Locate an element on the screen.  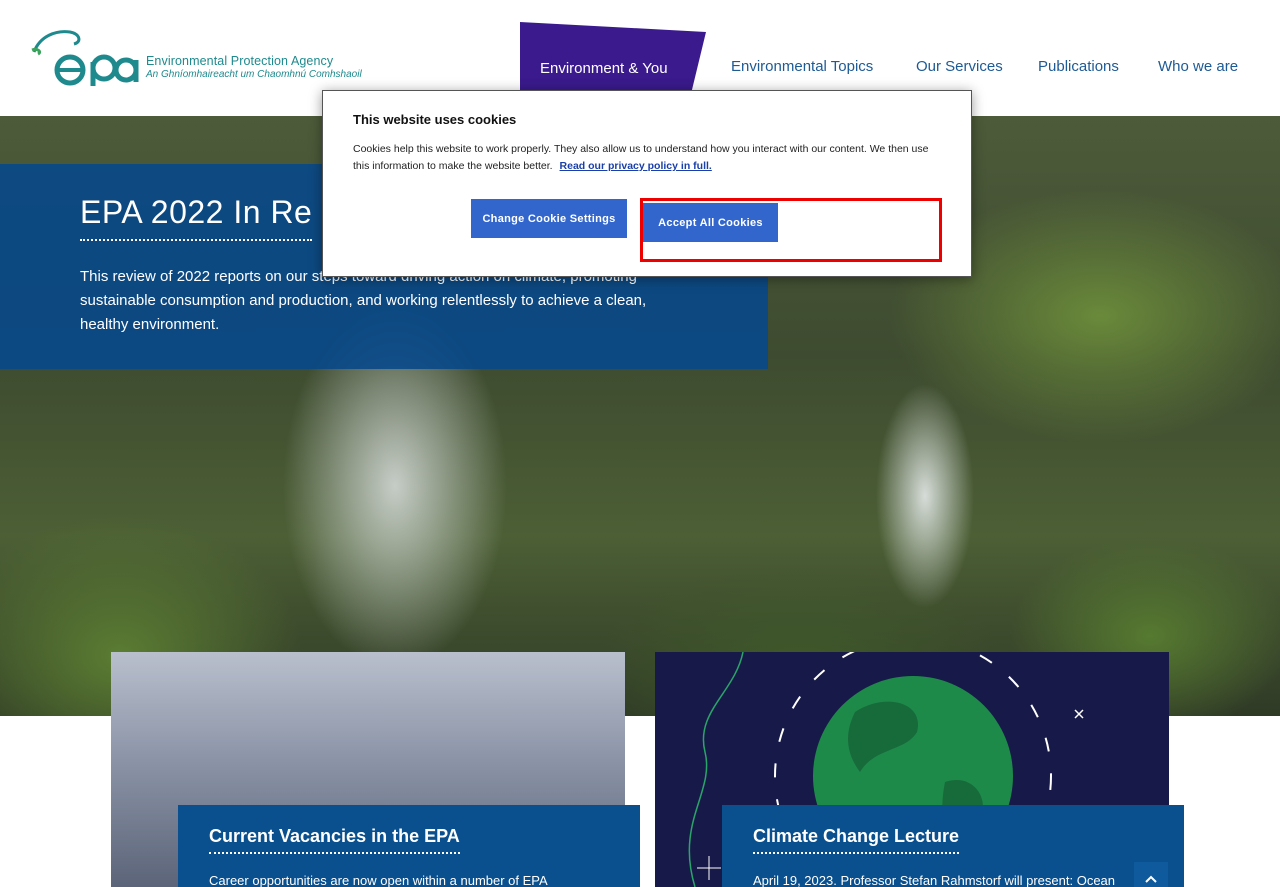
change-cookie-settings-button: Change Cookie Settings is located at coordinates (549, 218).